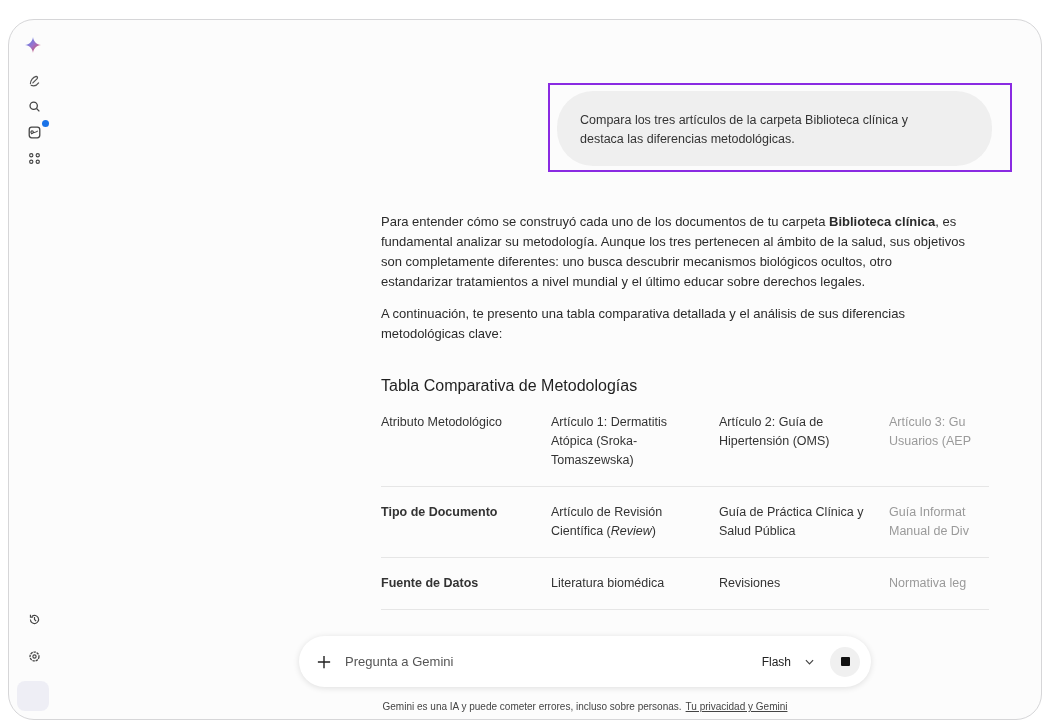  Describe the element at coordinates (774, 128) in the screenshot. I see `user-message: Compara los tres artículos de la carpeta Biblioteca clínica y destaca las diferencias metodológicas.` at that location.